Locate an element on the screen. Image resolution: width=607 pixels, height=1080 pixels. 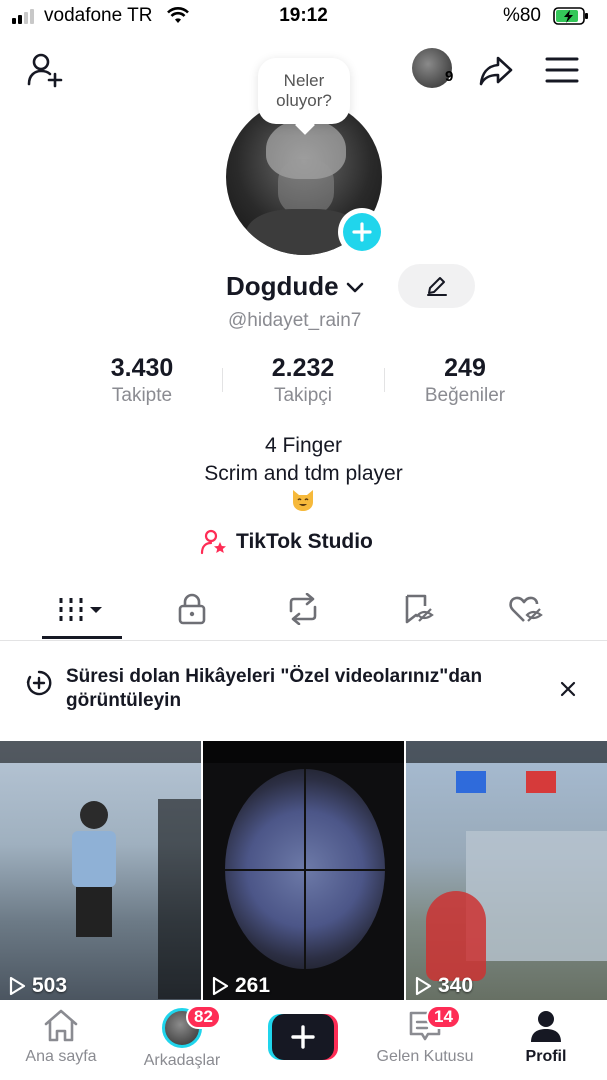
nav-profile: Profil is located at coordinates (546, 1042).